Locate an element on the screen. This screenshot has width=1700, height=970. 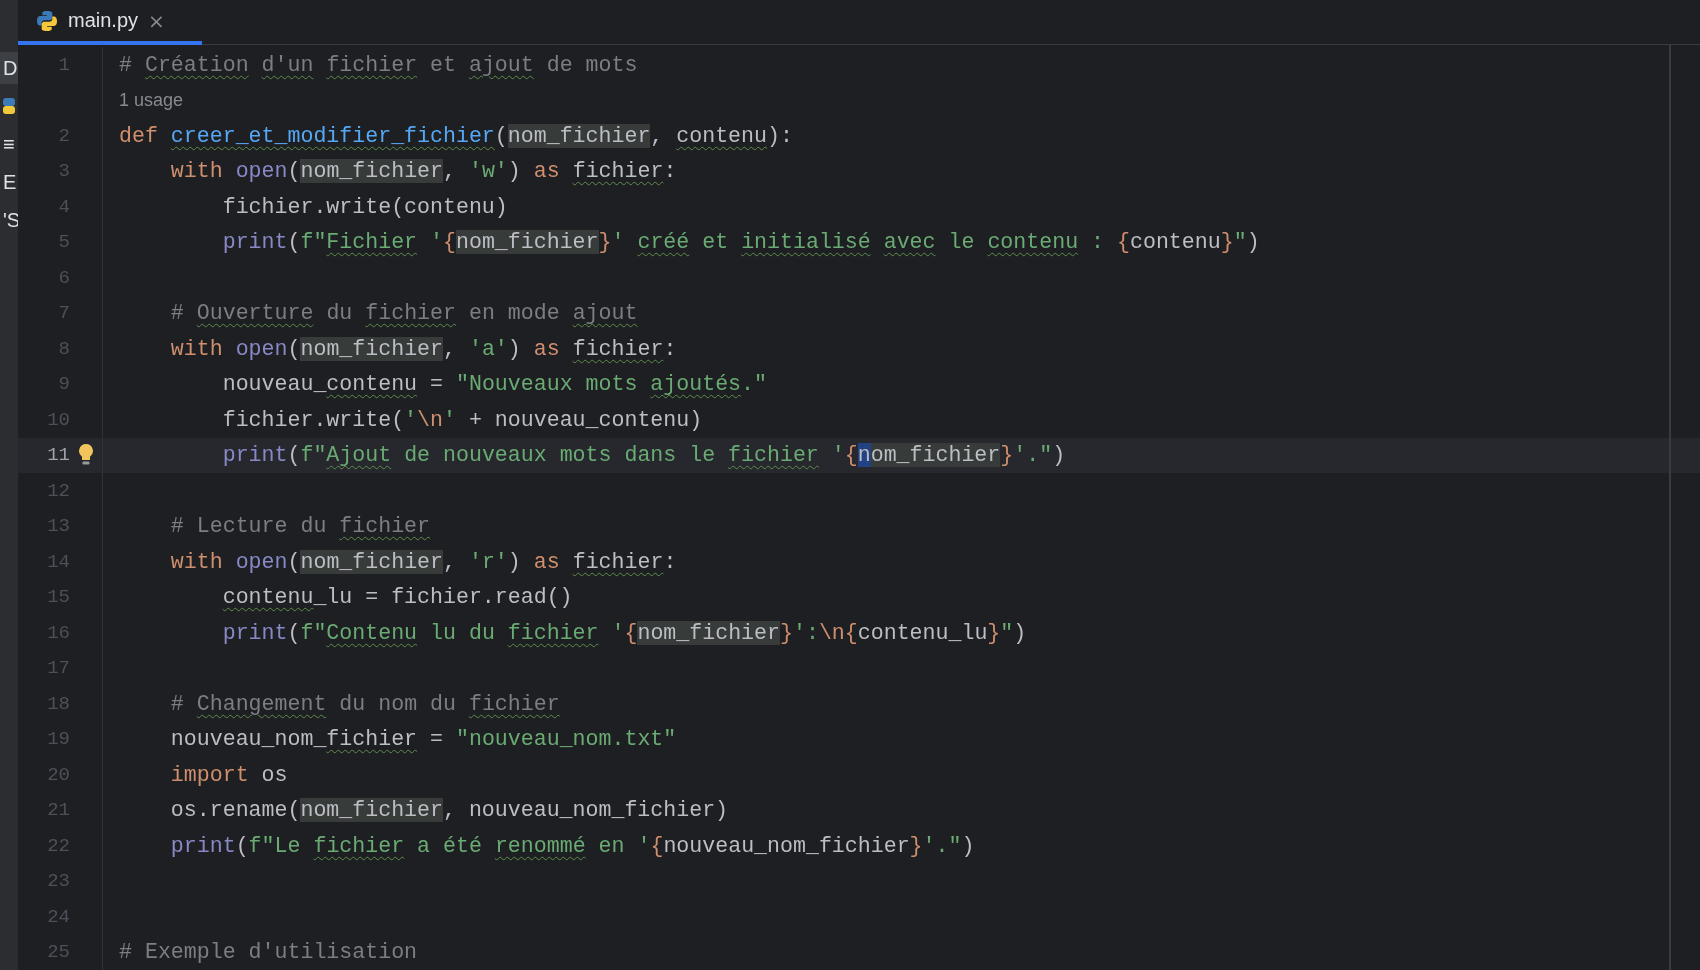
panel-label: D is located at coordinates (9, 68).